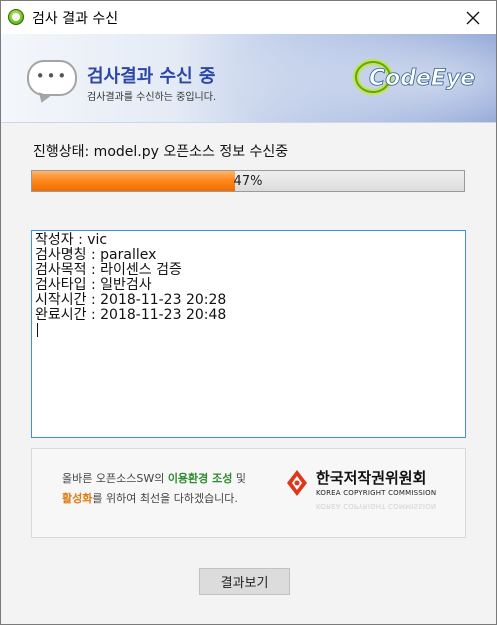  I want to click on org-name-english: KOREA COPYRIGHT COMMISSION, so click(376, 493).